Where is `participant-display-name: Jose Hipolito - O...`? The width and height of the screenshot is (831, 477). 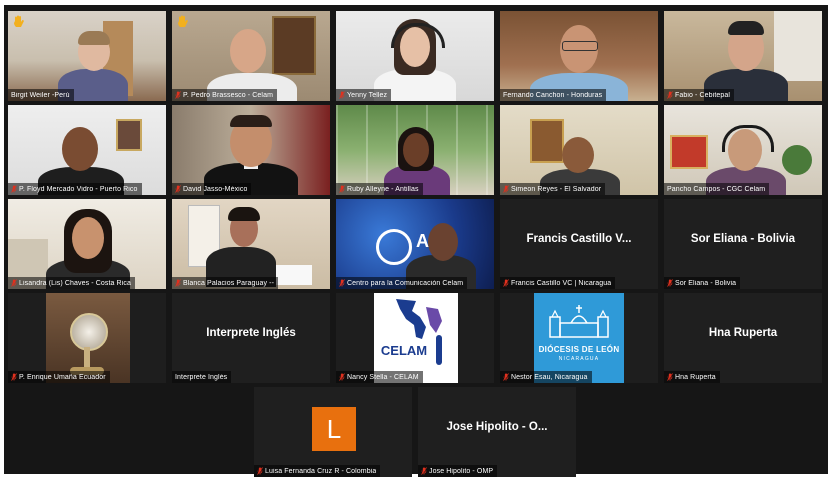
participant-display-name: Jose Hipolito - O... is located at coordinates (497, 427).